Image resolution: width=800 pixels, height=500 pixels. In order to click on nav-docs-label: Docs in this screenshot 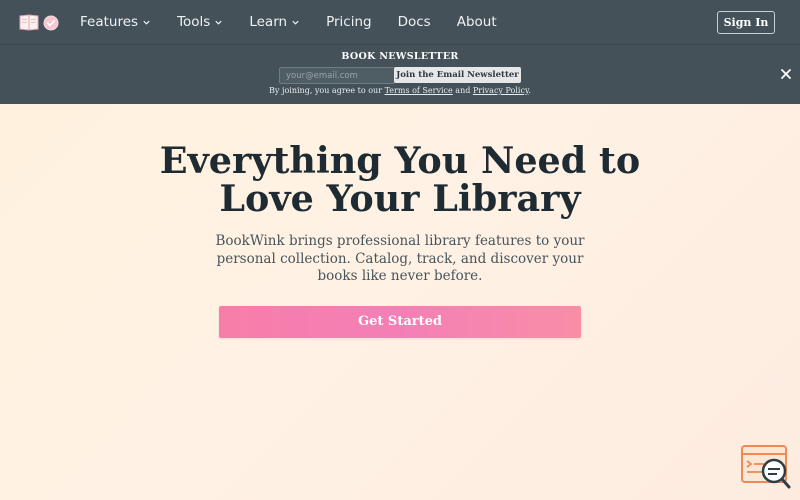, I will do `click(414, 22)`.